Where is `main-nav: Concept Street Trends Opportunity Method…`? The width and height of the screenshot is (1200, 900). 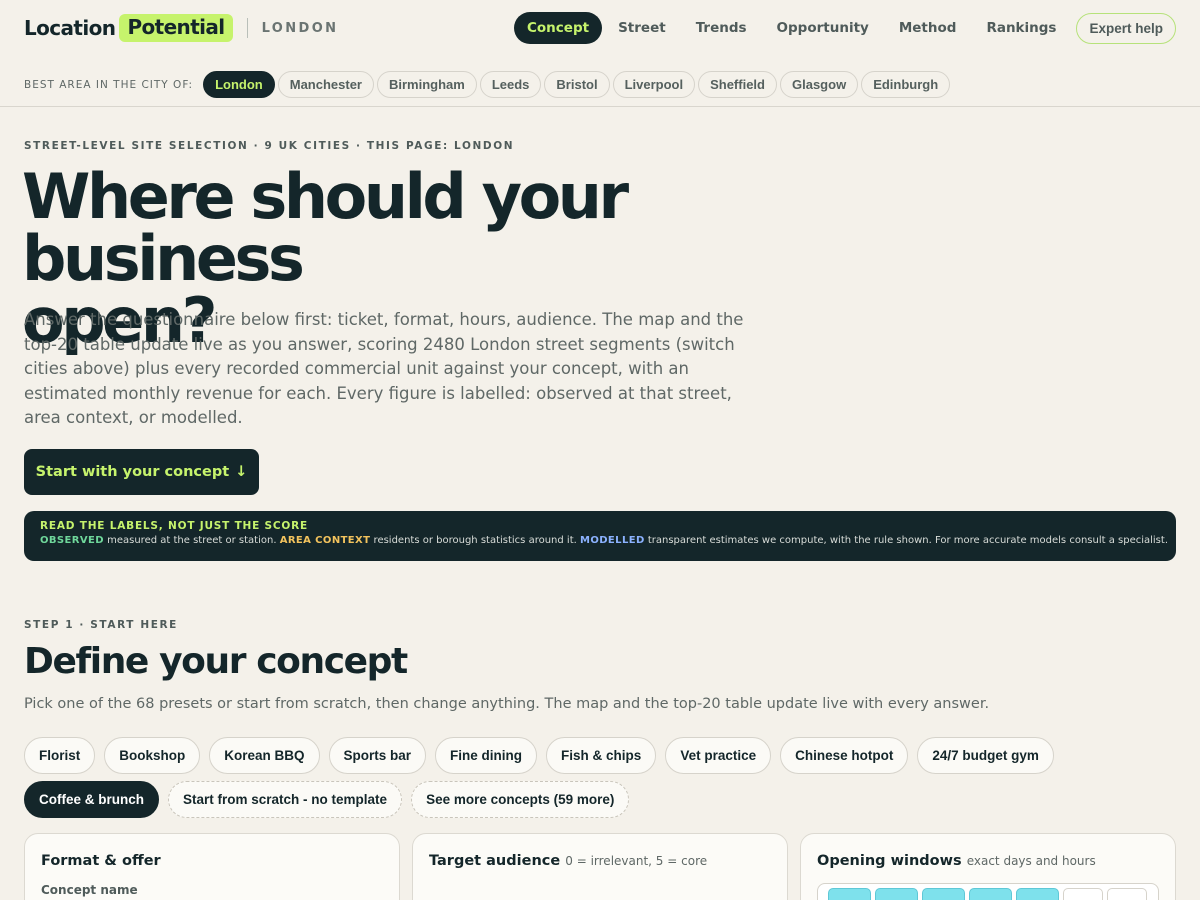
main-nav: Concept Street Trends Opportunity Method… is located at coordinates (845, 28).